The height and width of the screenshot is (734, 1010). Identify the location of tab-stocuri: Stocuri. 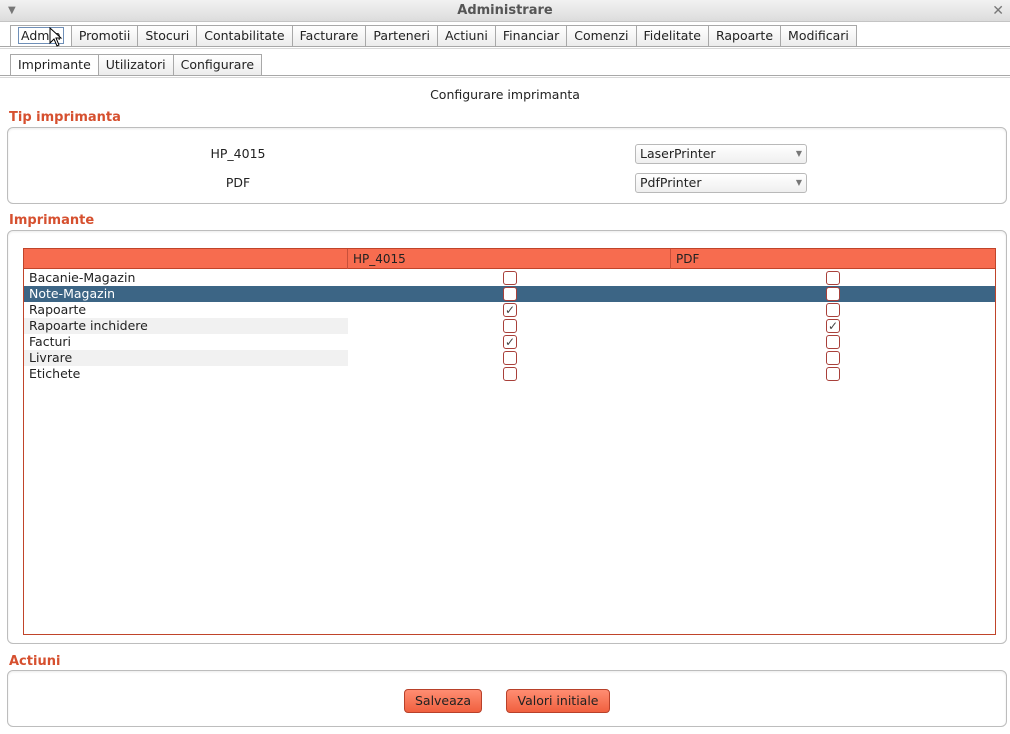
(168, 35).